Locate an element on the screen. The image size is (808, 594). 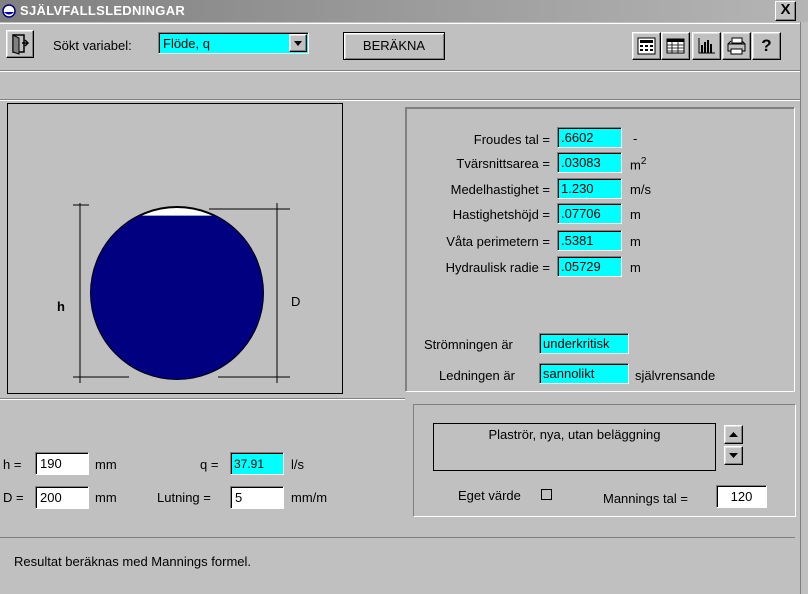
slope-unit: mm/m is located at coordinates (309, 497).